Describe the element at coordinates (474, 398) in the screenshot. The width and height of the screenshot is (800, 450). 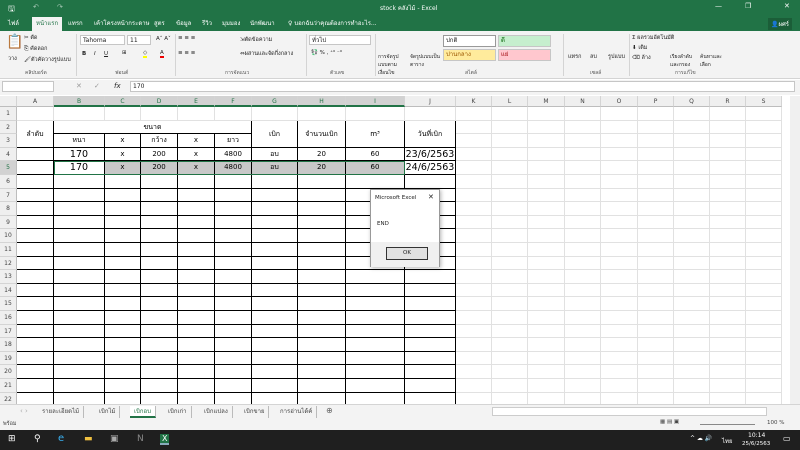
I see `cell-K22` at that location.